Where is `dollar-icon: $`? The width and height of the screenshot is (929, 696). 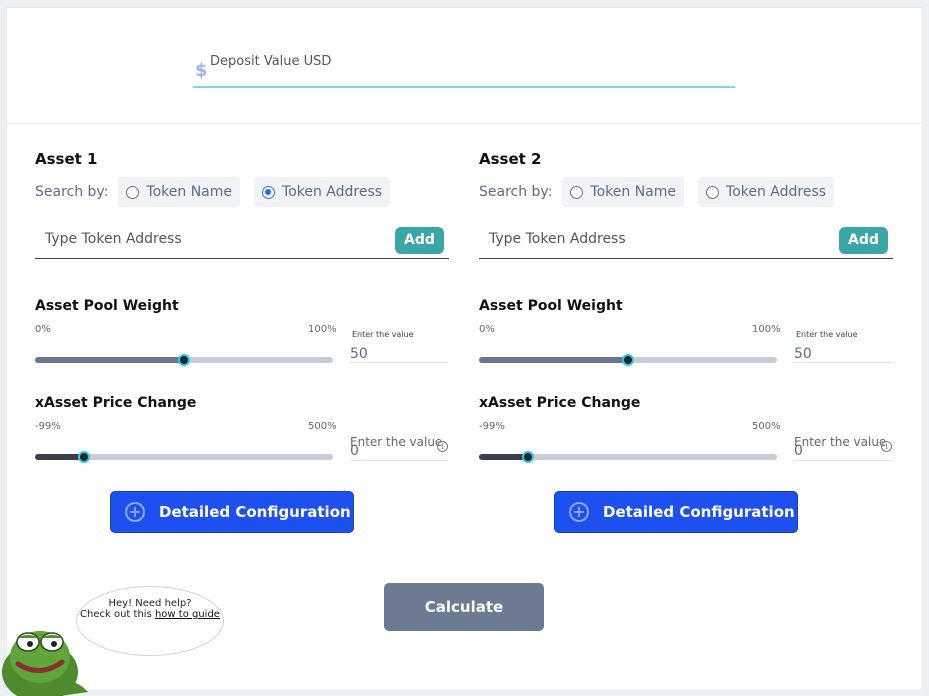 dollar-icon: $ is located at coordinates (201, 70).